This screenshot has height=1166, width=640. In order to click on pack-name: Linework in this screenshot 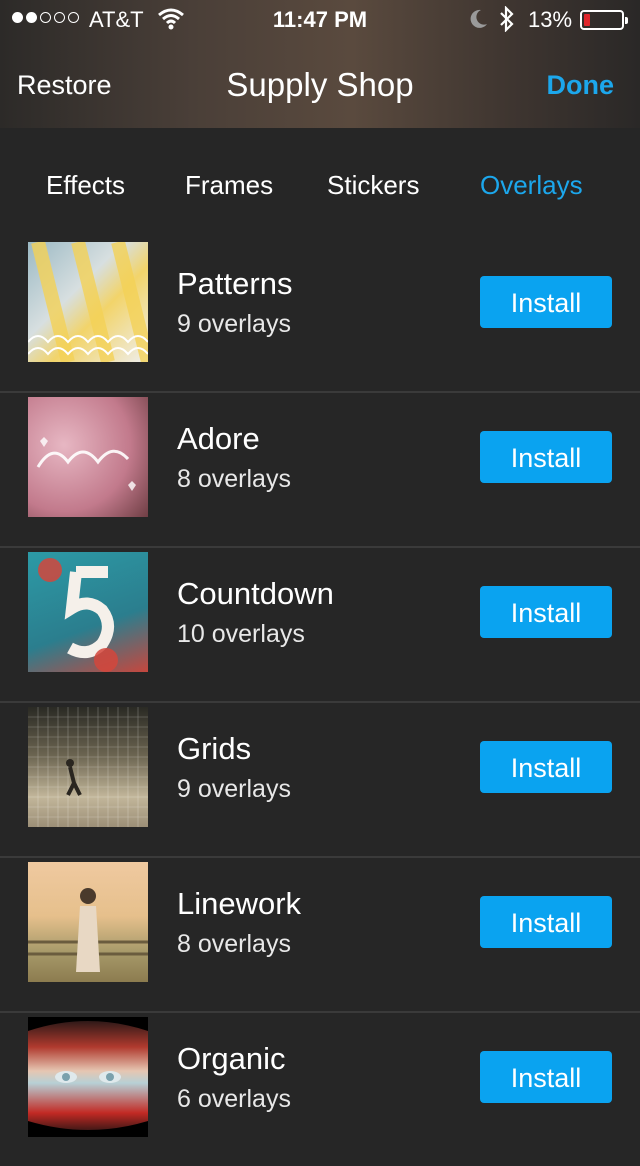, I will do `click(239, 903)`.